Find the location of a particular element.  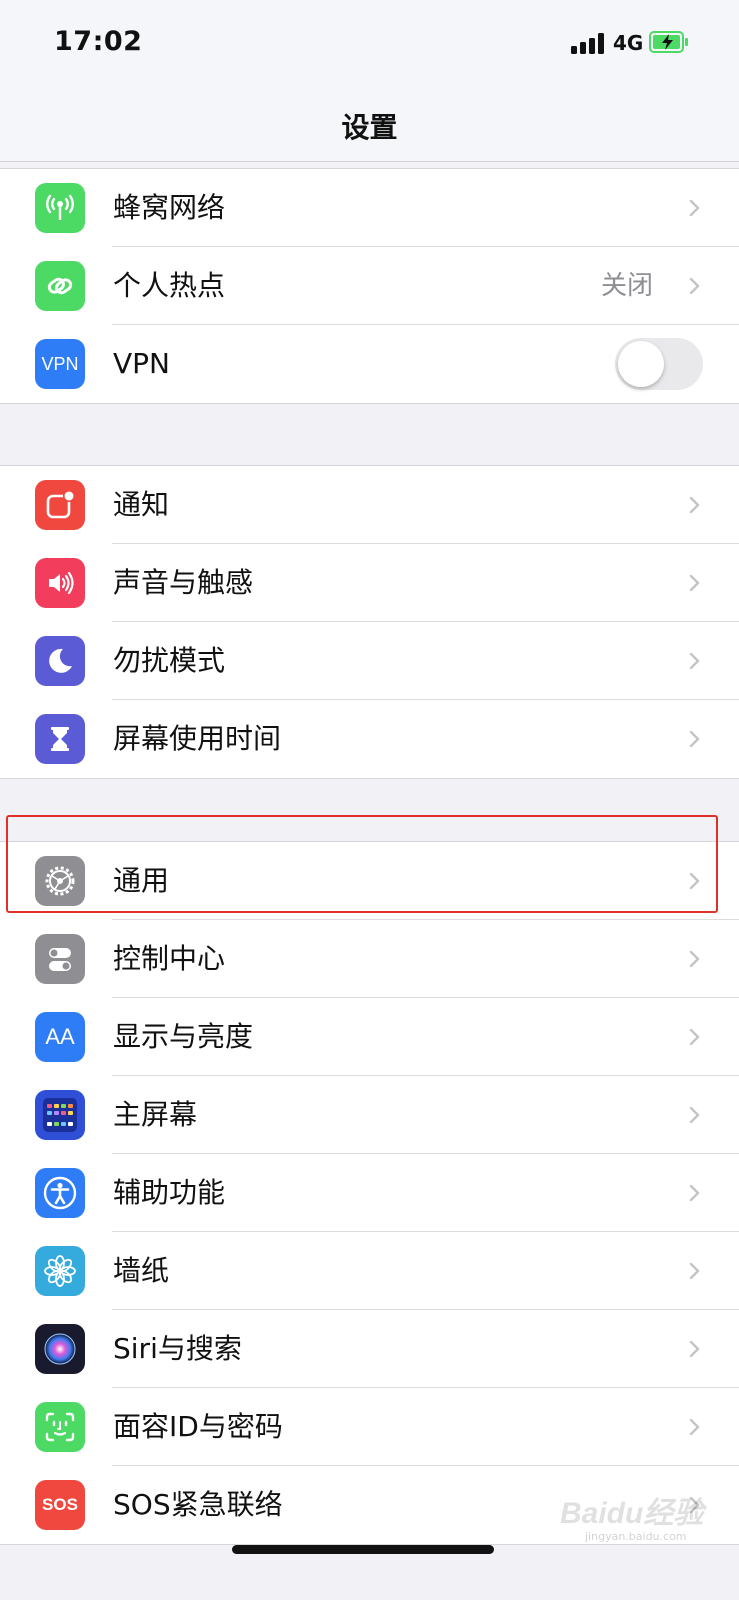

settings-row-hotspot: 个人热点 关闭 is located at coordinates (369, 286).